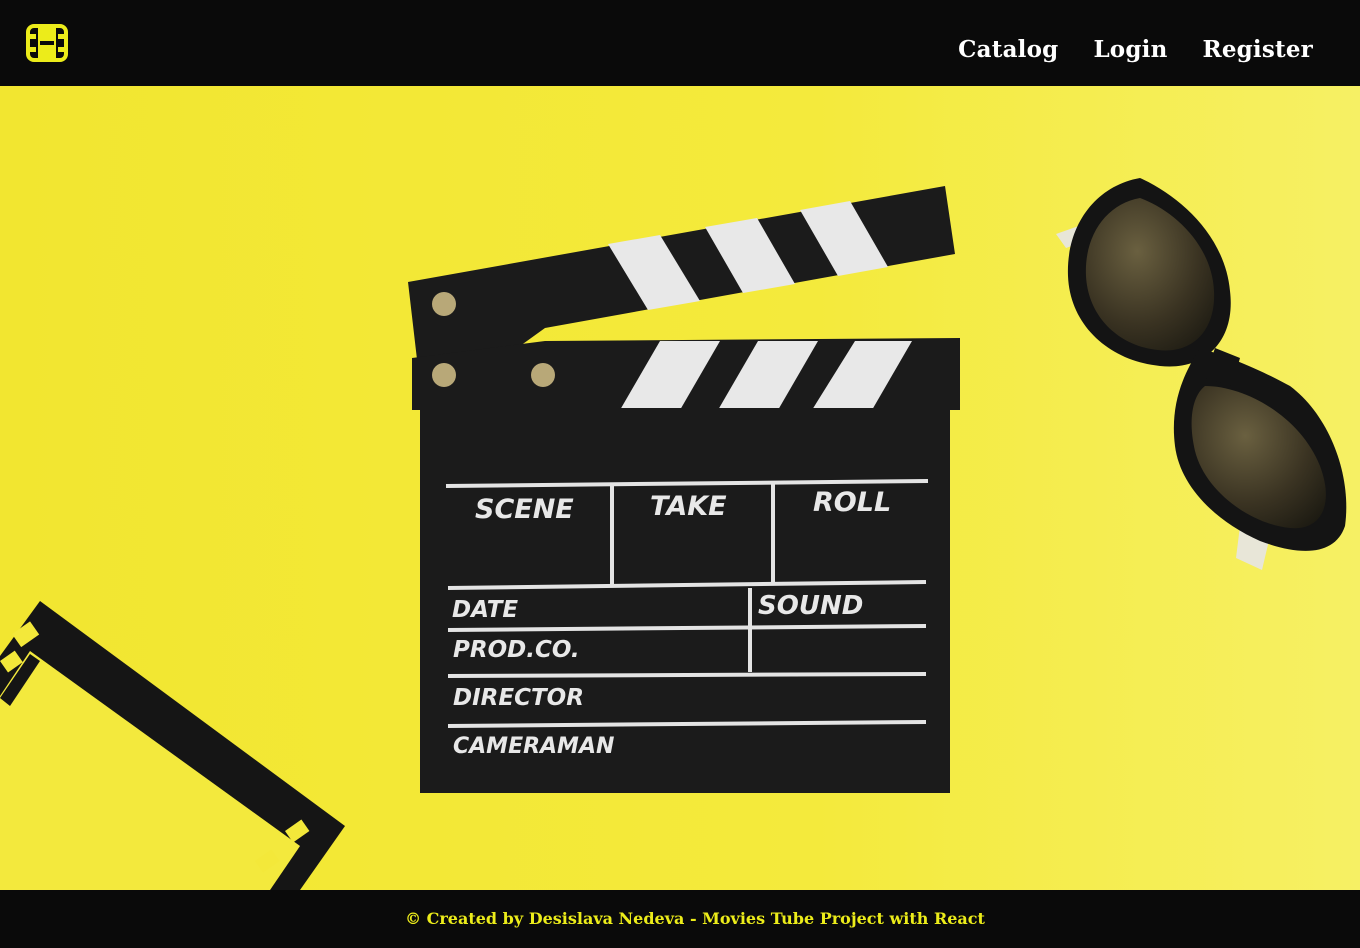 The height and width of the screenshot is (948, 1360). What do you see at coordinates (1130, 49) in the screenshot?
I see `nav-login-link: Login` at bounding box center [1130, 49].